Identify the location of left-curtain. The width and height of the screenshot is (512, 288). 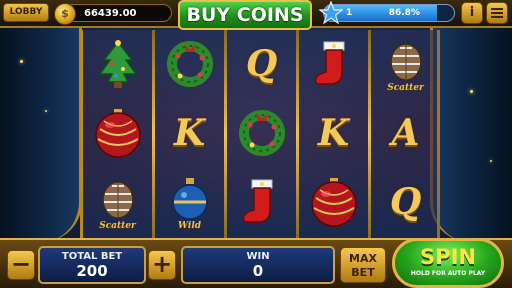
(41, 131).